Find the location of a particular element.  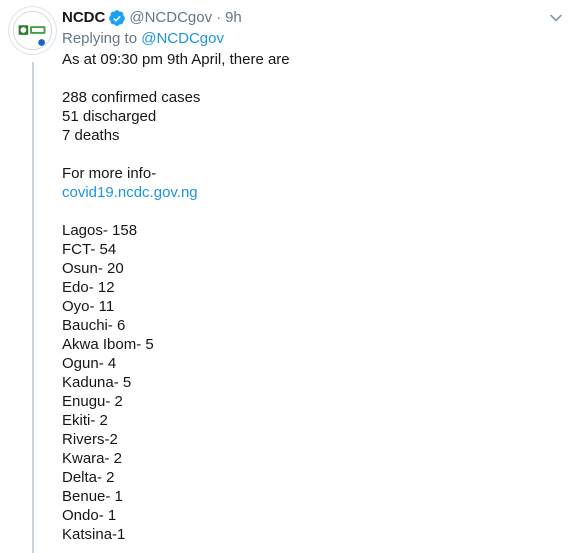

state-case-line: Delta- 2 is located at coordinates (88, 477).